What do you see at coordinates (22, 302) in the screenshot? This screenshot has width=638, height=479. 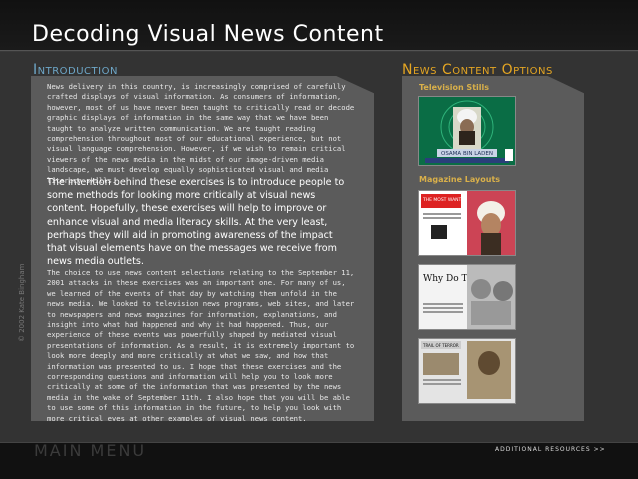 I see `copyright-text: © 2002 Kate Bingham` at bounding box center [22, 302].